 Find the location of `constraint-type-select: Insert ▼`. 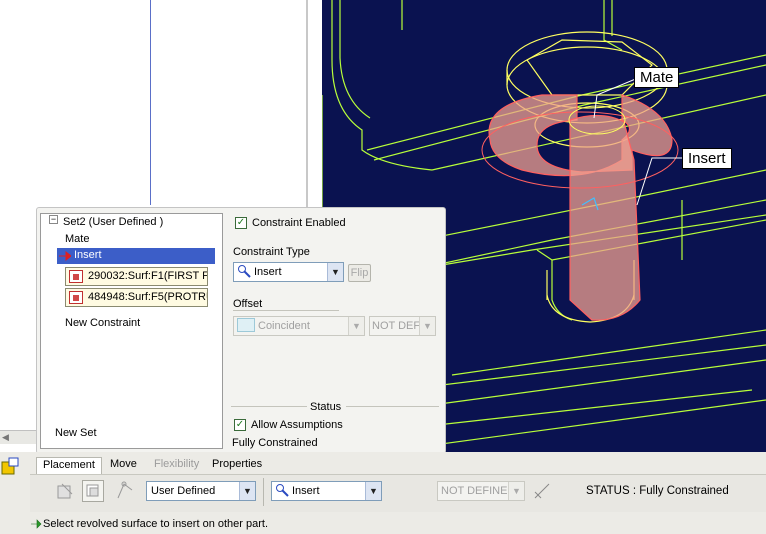

constraint-type-select: Insert ▼ is located at coordinates (288, 272).